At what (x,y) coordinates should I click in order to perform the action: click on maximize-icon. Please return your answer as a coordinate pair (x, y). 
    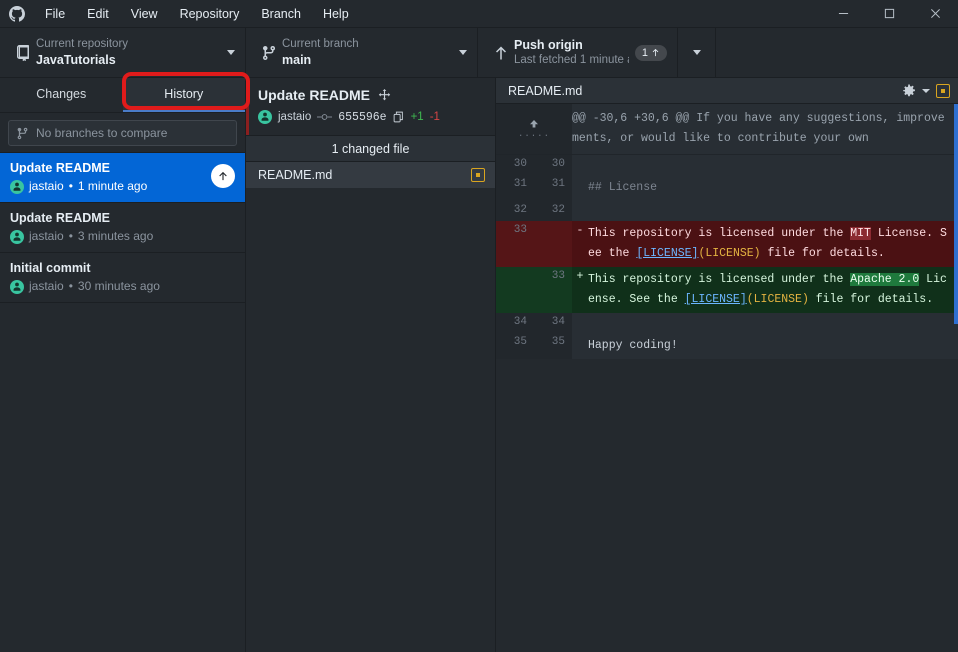
    Looking at the image, I should click on (889, 13).